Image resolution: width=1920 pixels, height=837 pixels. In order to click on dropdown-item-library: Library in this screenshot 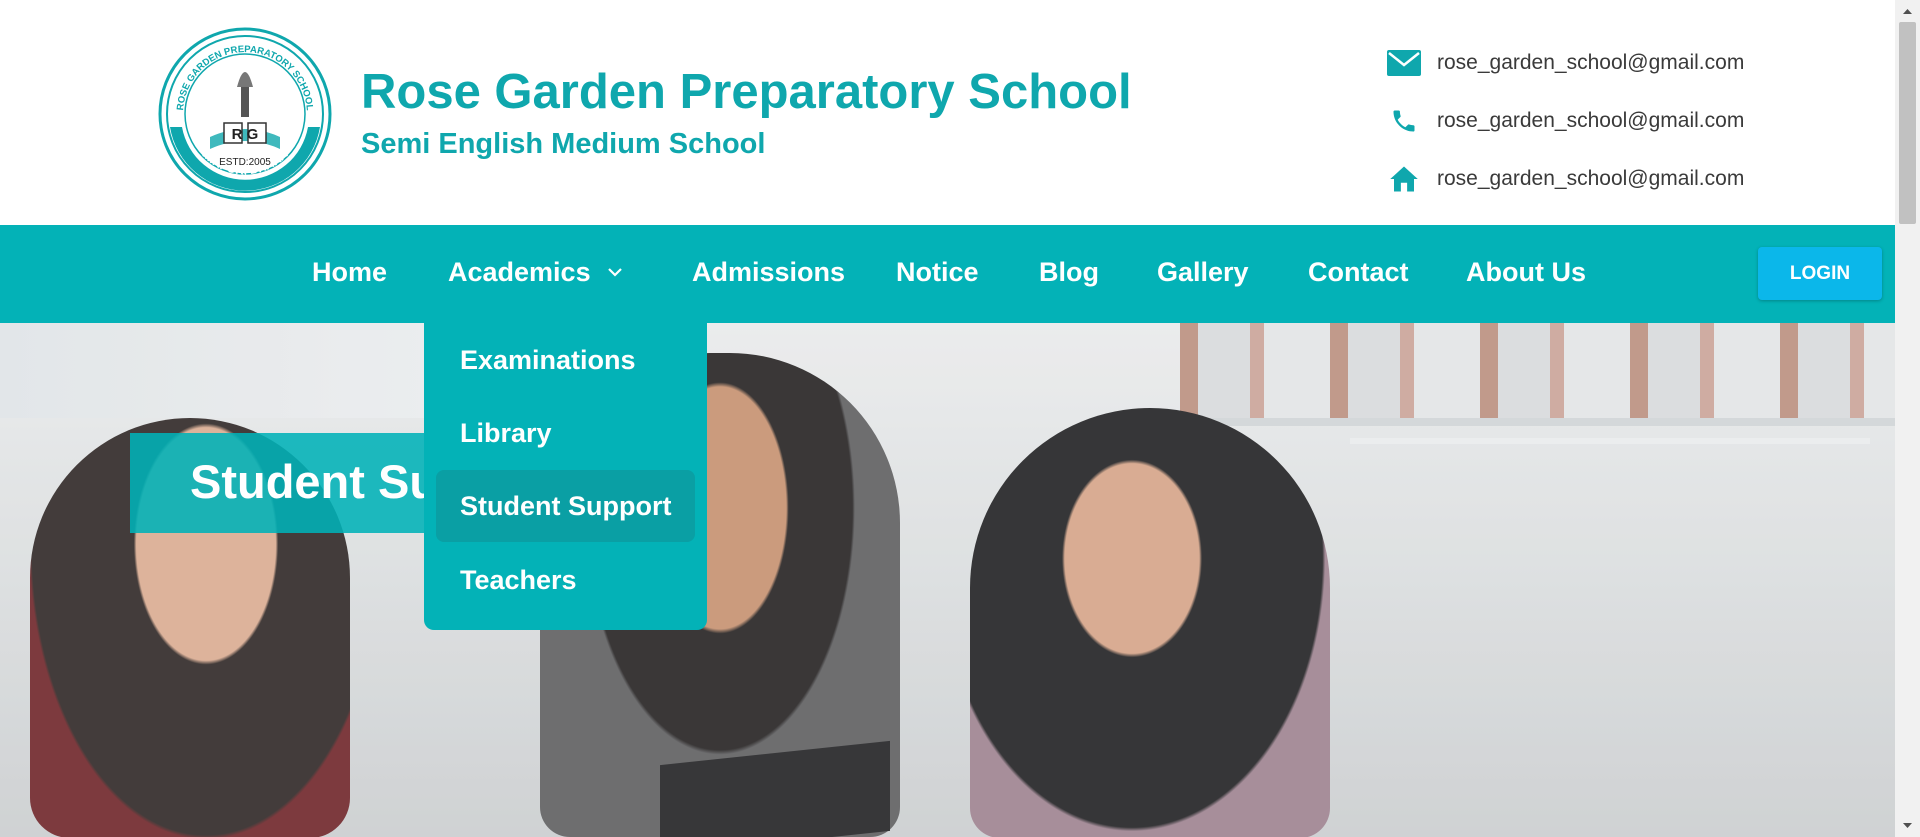, I will do `click(565, 433)`.